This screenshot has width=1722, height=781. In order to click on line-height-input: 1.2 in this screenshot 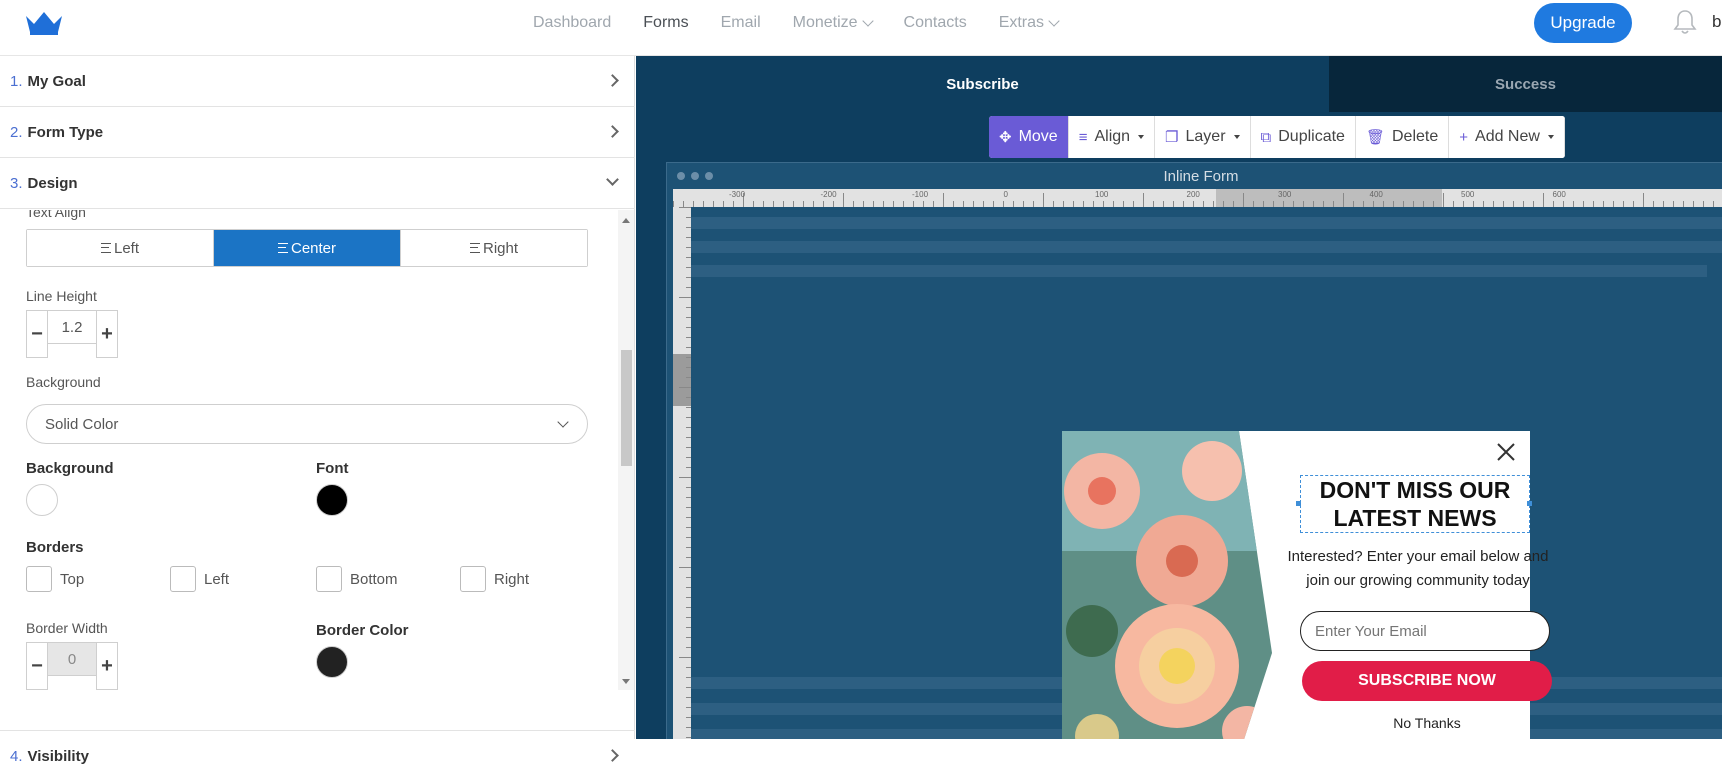, I will do `click(72, 327)`.